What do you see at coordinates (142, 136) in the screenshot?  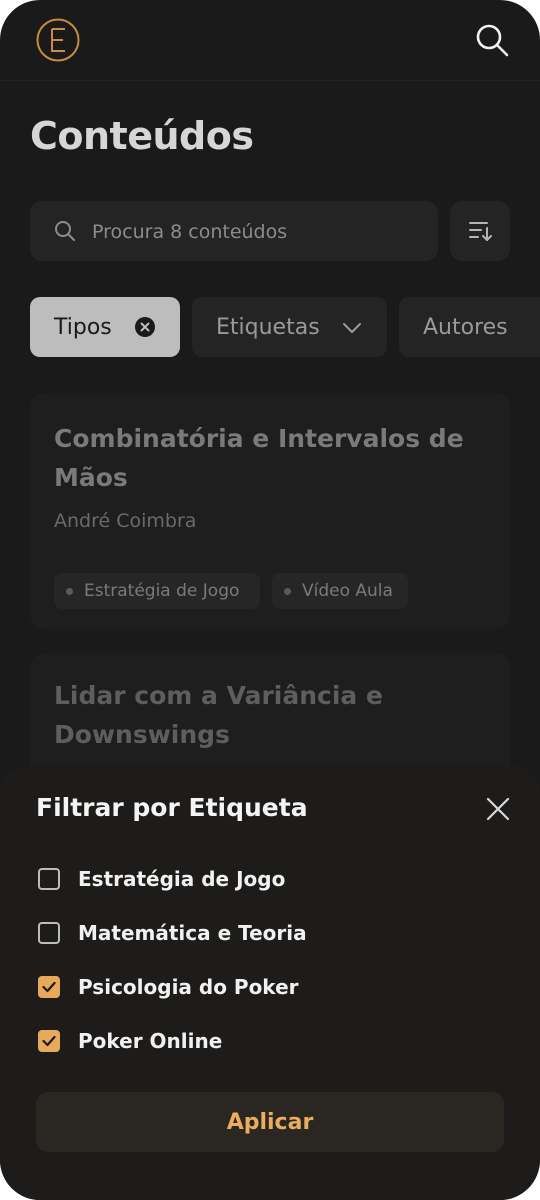 I see `page-title: Conteúdos` at bounding box center [142, 136].